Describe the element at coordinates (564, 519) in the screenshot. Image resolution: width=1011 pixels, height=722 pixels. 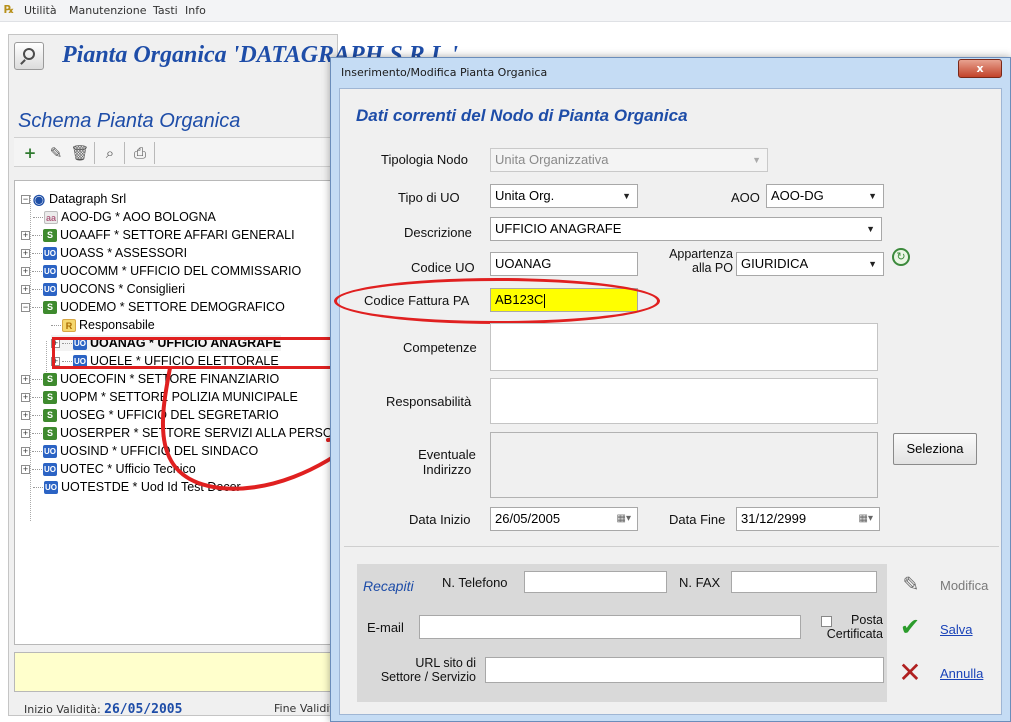
I see `data-inizio-picker: 26/05/2005 ▦▾` at that location.